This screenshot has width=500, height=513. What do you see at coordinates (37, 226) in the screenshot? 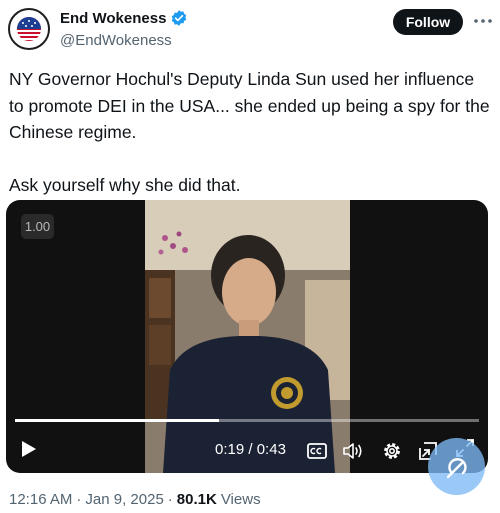
I see `playback-speed-label: 1.00` at bounding box center [37, 226].